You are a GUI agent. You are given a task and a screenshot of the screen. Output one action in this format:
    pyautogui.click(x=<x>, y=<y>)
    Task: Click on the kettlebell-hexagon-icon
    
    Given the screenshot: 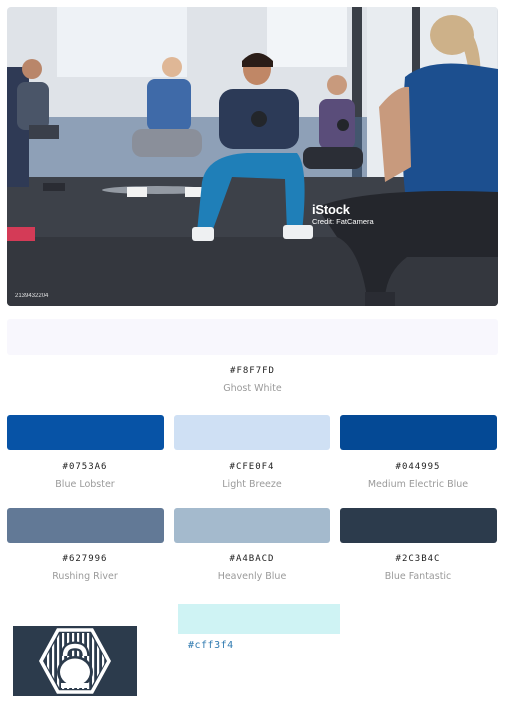 What is the action you would take?
    pyautogui.click(x=75, y=661)
    